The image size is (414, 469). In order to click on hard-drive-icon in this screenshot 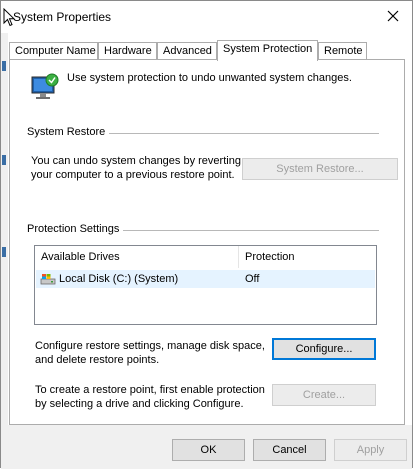, I will do `click(48, 279)`.